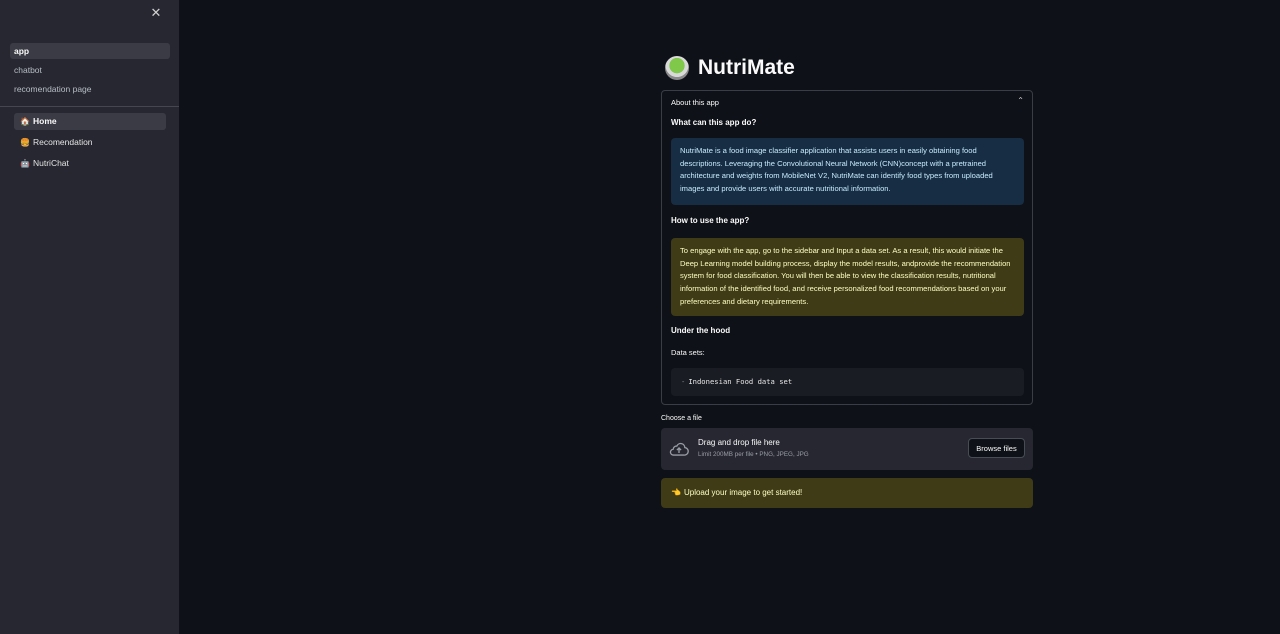  What do you see at coordinates (746, 67) in the screenshot?
I see `page-title: NutriMate` at bounding box center [746, 67].